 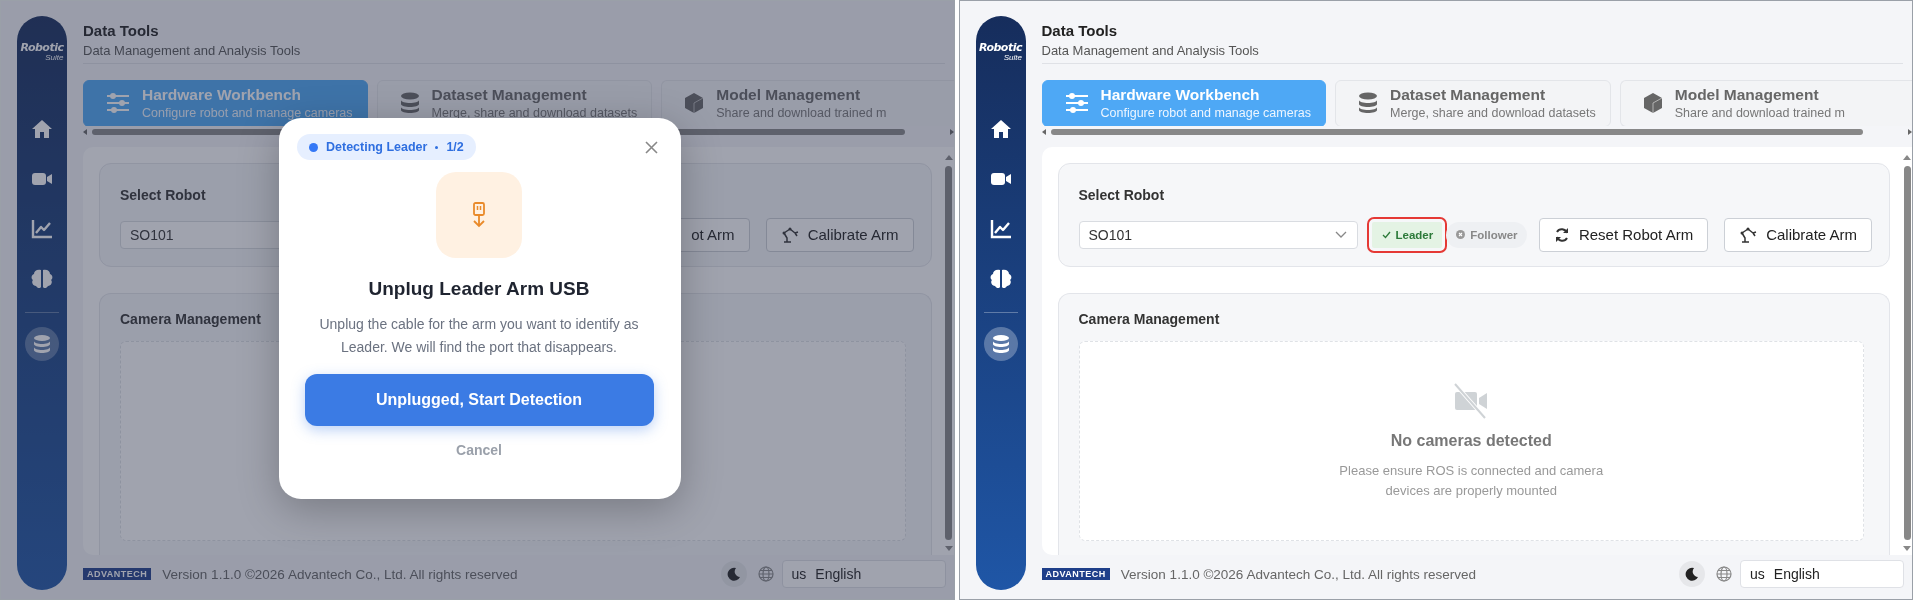 What do you see at coordinates (386, 147) in the screenshot?
I see `status-badge: Detecting Leader 1/2` at bounding box center [386, 147].